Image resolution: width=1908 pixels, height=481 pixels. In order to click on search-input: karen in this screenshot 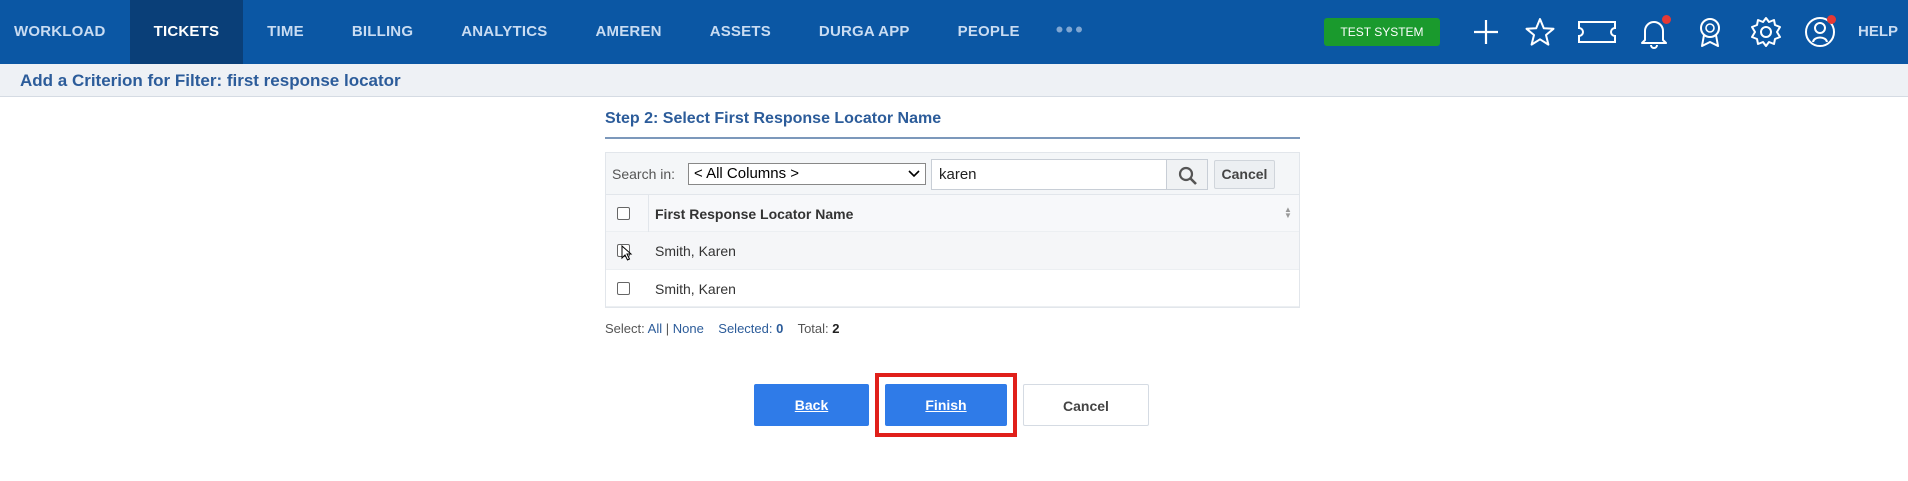, I will do `click(1049, 174)`.